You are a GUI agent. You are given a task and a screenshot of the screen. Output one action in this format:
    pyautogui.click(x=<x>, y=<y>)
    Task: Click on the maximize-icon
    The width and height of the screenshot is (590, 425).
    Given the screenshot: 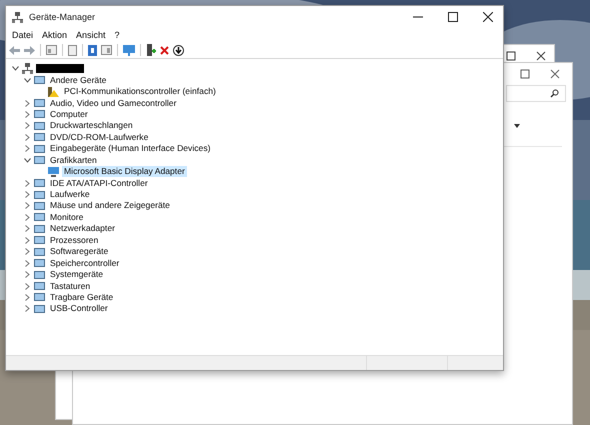 What is the action you would take?
    pyautogui.click(x=453, y=17)
    